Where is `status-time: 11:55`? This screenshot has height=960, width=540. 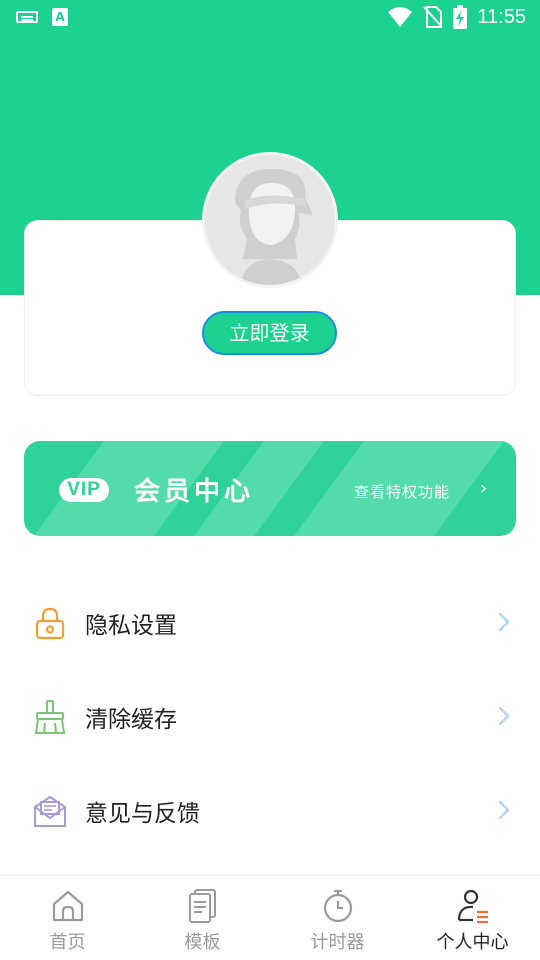 status-time: 11:55 is located at coordinates (501, 16).